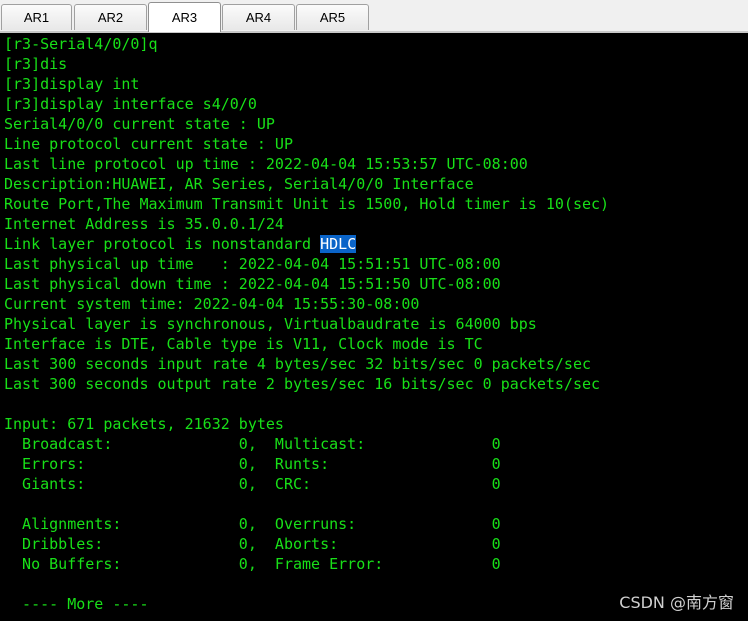 This screenshot has height=621, width=748. What do you see at coordinates (184, 17) in the screenshot?
I see `tab-ar3: AR3` at bounding box center [184, 17].